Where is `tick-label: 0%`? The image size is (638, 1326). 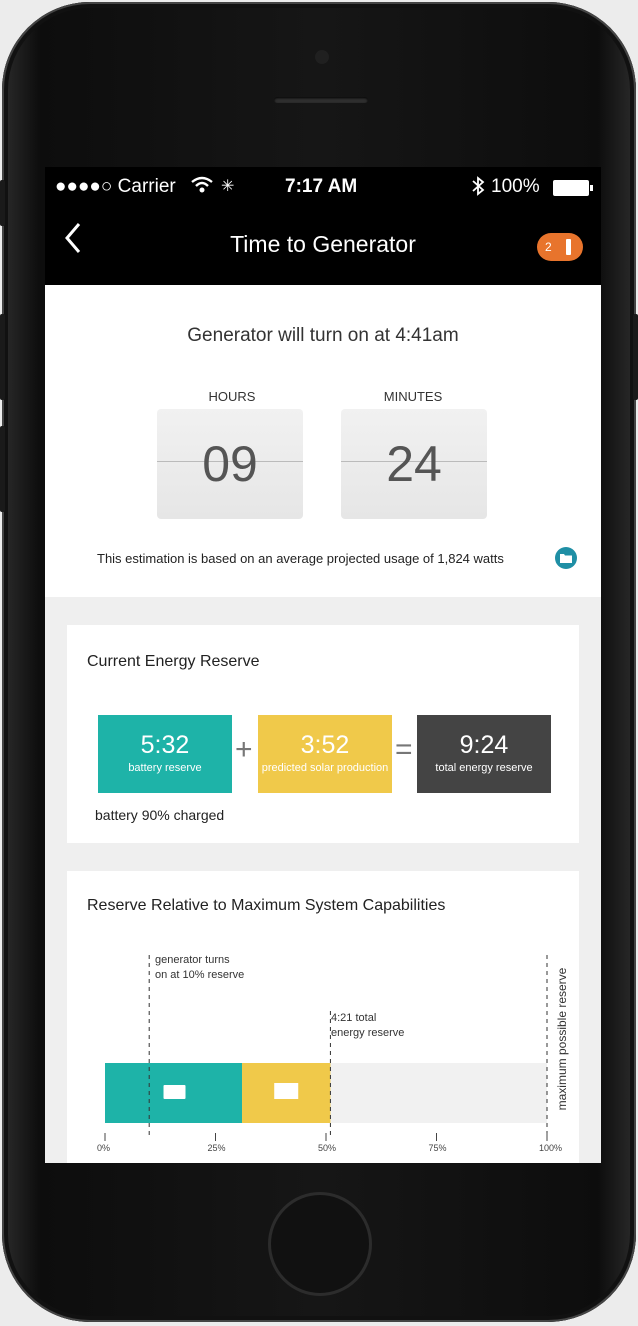
tick-label: 0% is located at coordinates (104, 1148).